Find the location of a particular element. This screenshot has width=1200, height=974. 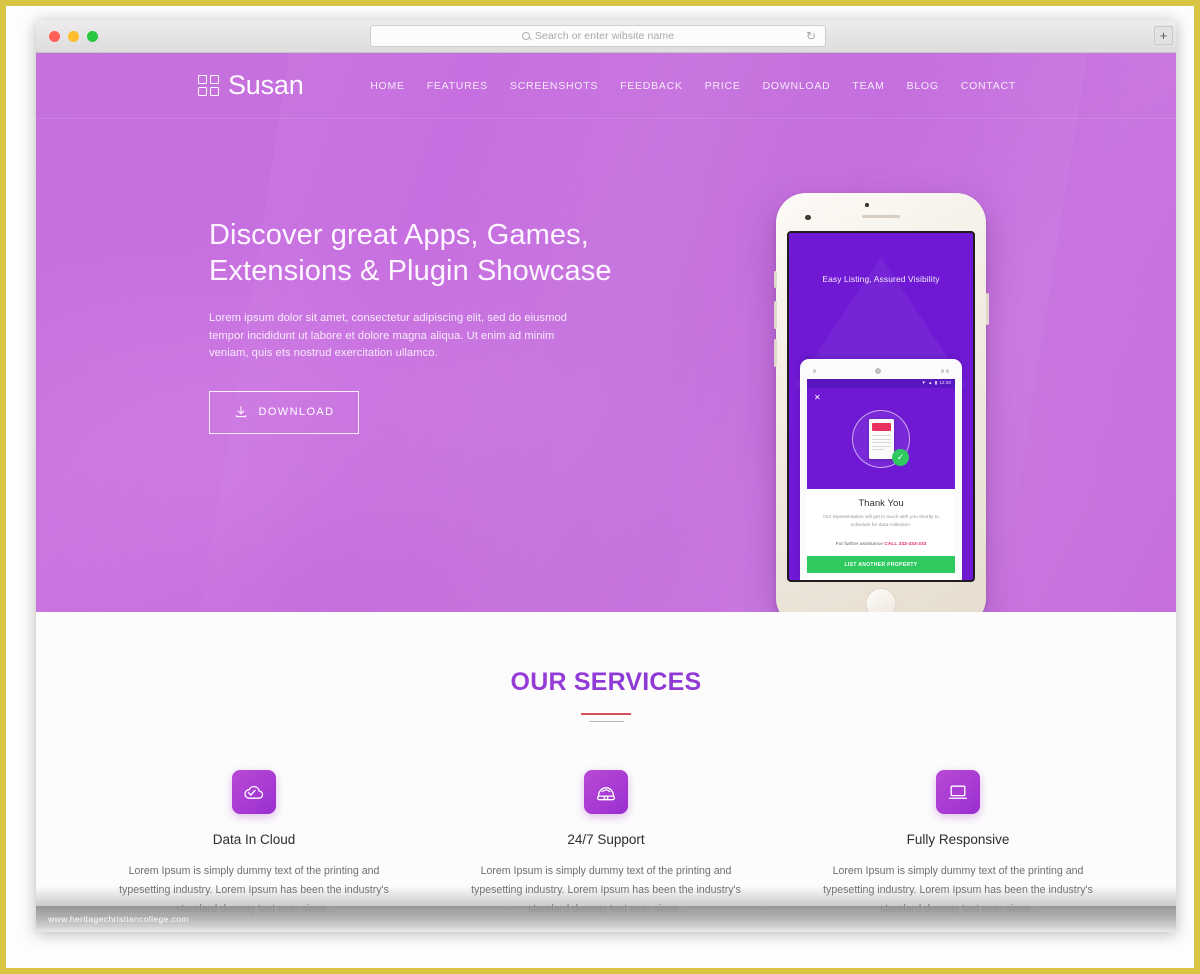

inner-device-sensor-icon is located at coordinates (944, 371).